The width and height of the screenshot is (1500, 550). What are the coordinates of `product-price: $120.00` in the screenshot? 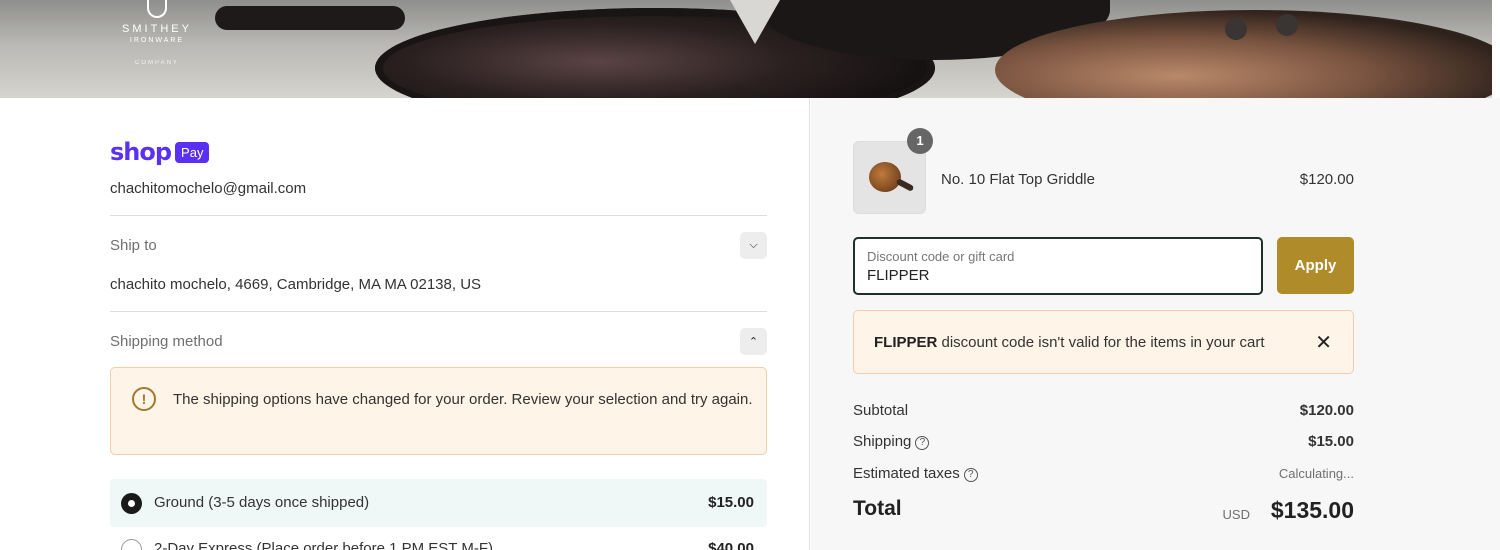 It's located at (1326, 179).